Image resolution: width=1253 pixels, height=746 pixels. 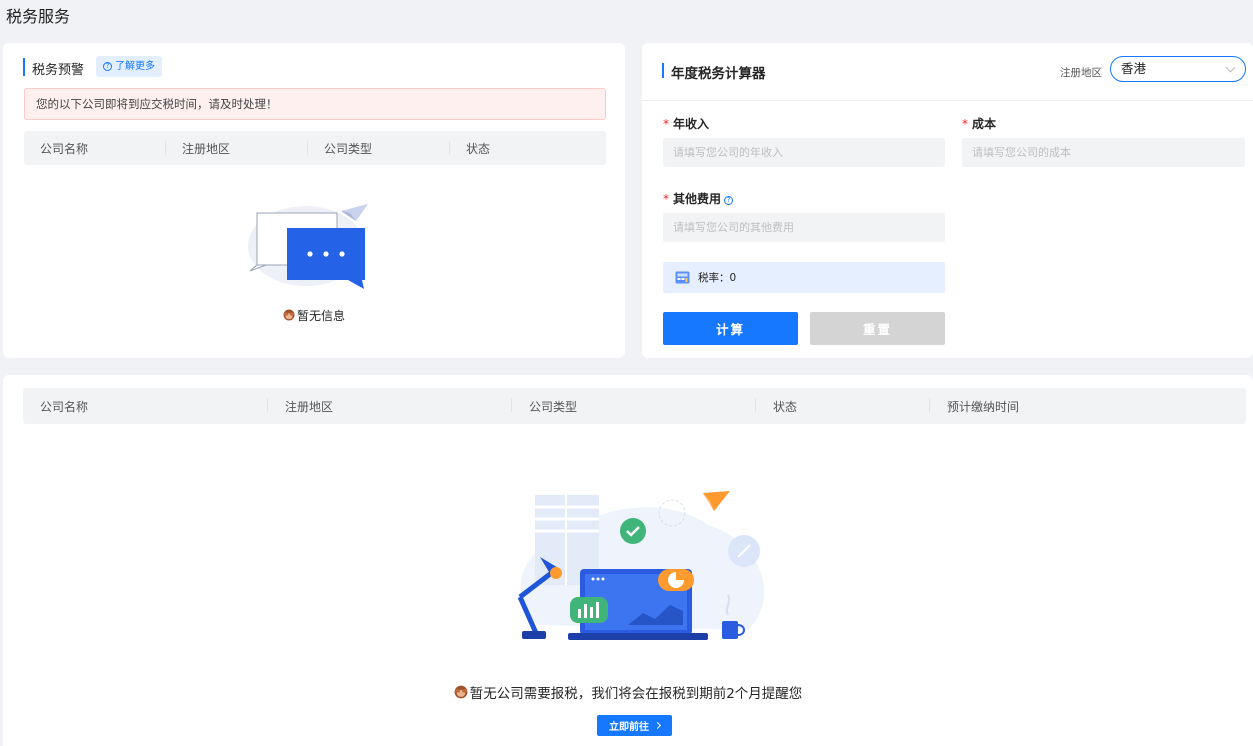 What do you see at coordinates (804, 277) in the screenshot?
I see `tax-rate-display: 税率：0` at bounding box center [804, 277].